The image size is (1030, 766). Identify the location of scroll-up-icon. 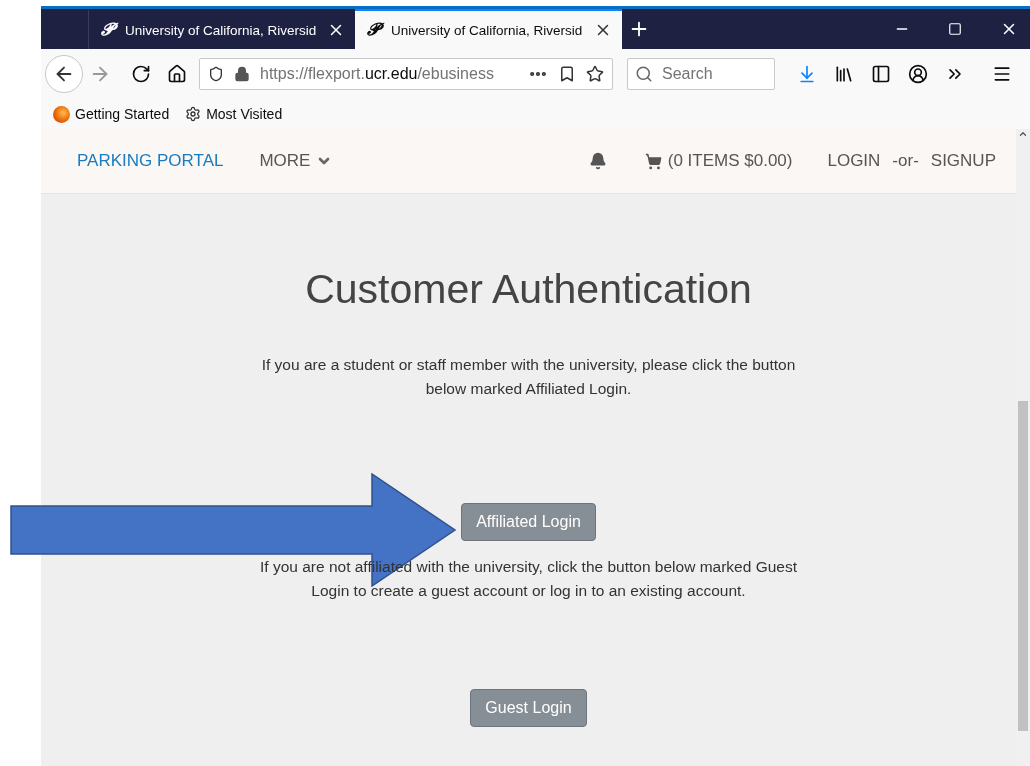
(1023, 134).